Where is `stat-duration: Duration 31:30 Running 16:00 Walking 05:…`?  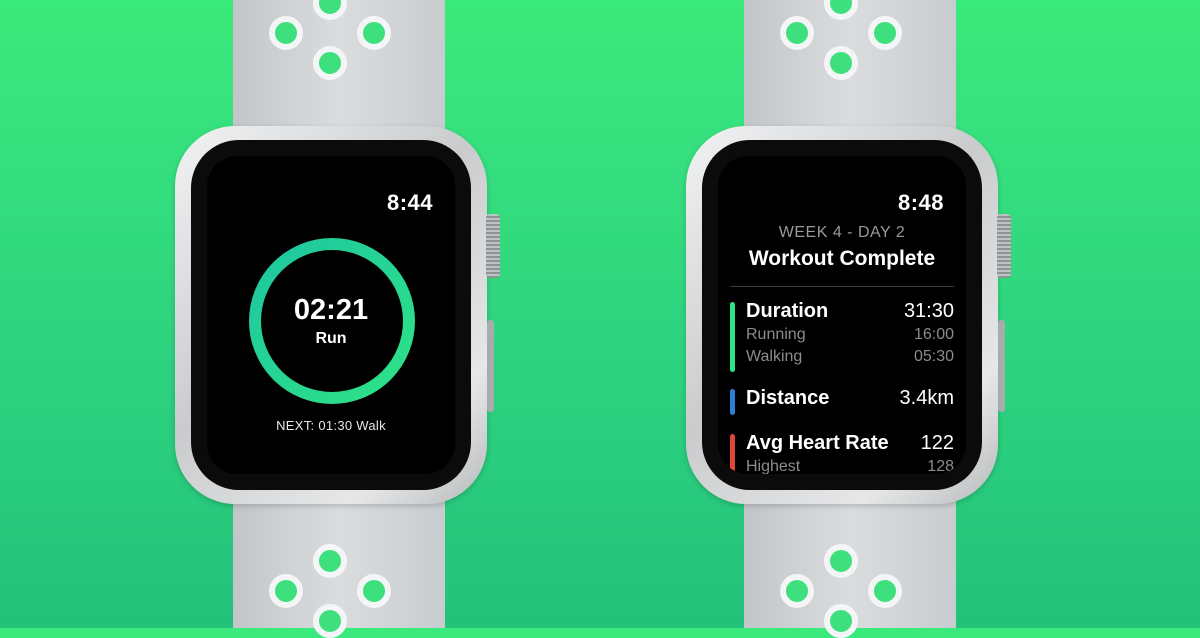
stat-duration: Duration 31:30 Running 16:00 Walking 05:… is located at coordinates (842, 336).